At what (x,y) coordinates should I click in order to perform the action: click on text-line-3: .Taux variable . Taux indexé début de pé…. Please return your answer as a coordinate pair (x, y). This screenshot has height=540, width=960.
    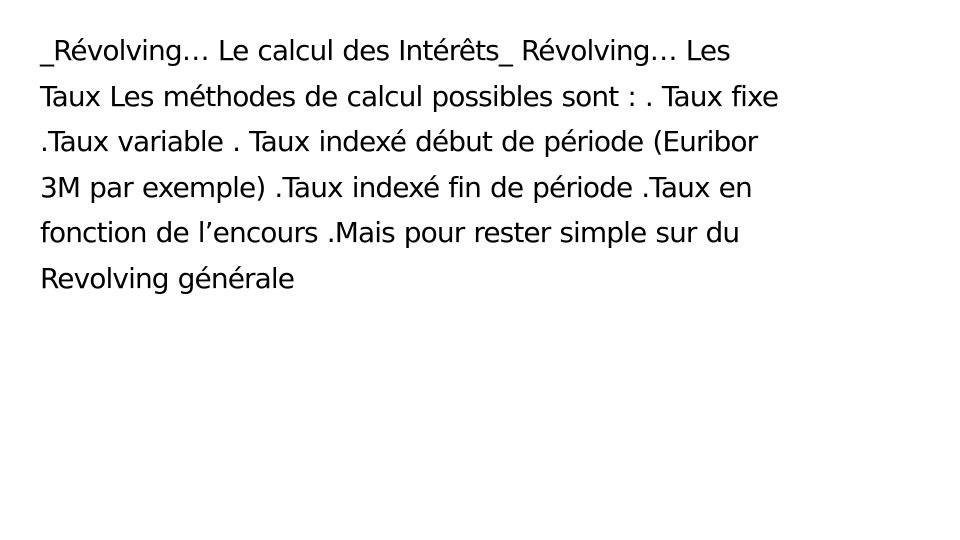
    Looking at the image, I should click on (399, 141).